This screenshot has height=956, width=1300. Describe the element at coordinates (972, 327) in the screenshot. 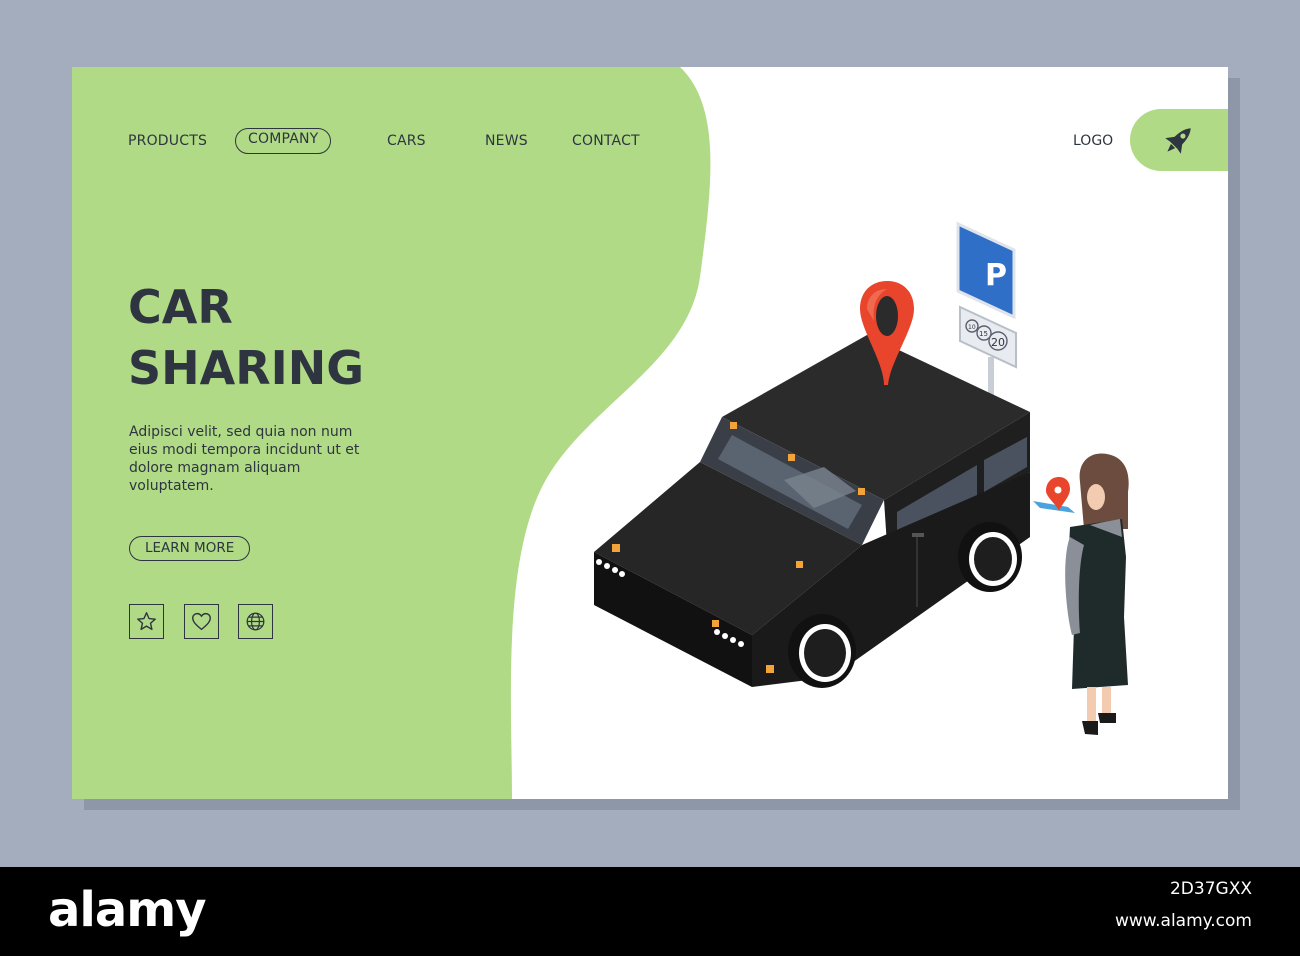

I see `sign-number-10: 10` at that location.